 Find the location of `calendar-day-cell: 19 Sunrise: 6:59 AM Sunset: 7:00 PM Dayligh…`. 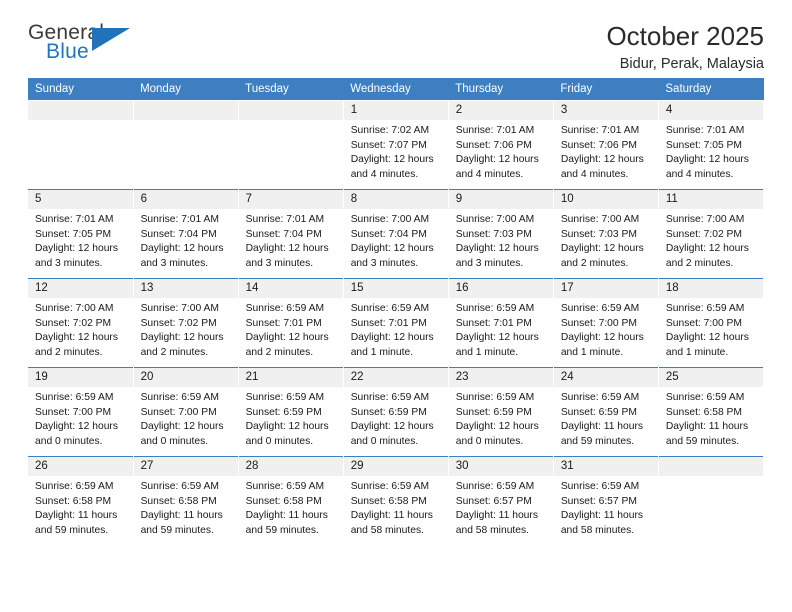

calendar-day-cell: 19 Sunrise: 6:59 AM Sunset: 7:00 PM Dayligh… is located at coordinates (81, 412).